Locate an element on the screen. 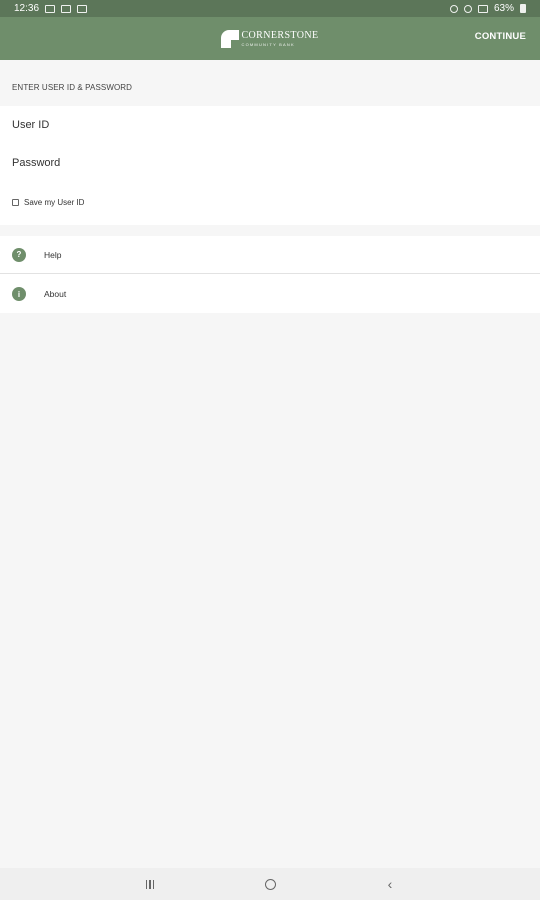  logo-mark-icon is located at coordinates (230, 38).